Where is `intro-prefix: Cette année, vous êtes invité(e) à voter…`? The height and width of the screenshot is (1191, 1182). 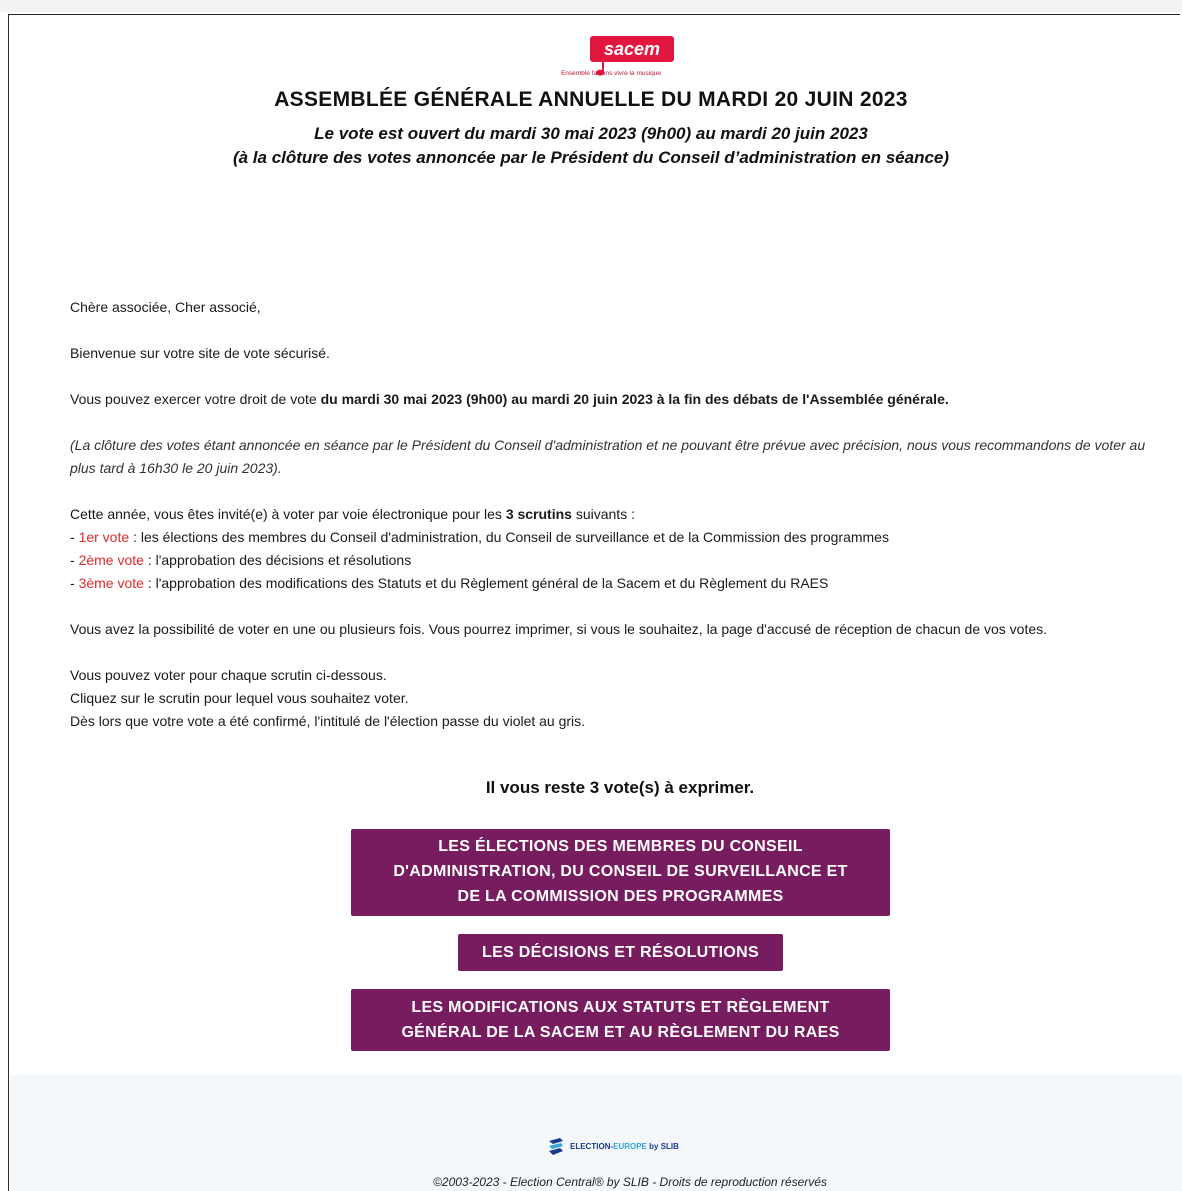
intro-prefix: Cette année, vous êtes invité(e) à voter… is located at coordinates (288, 514).